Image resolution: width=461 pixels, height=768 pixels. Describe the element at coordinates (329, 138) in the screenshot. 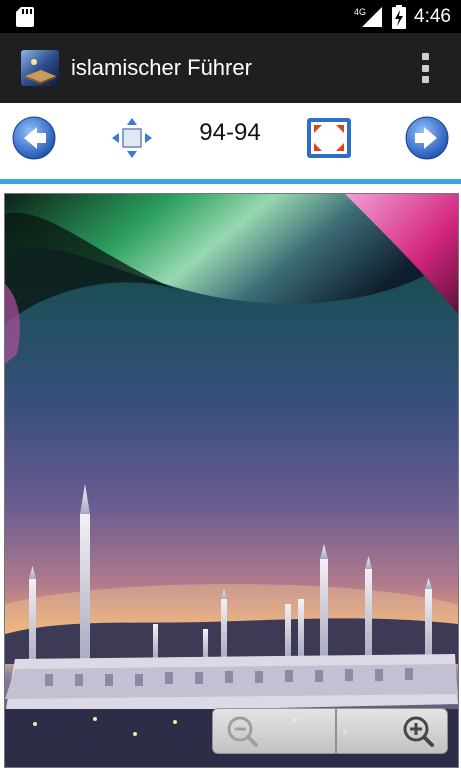

I see `fit-screen-icon` at that location.